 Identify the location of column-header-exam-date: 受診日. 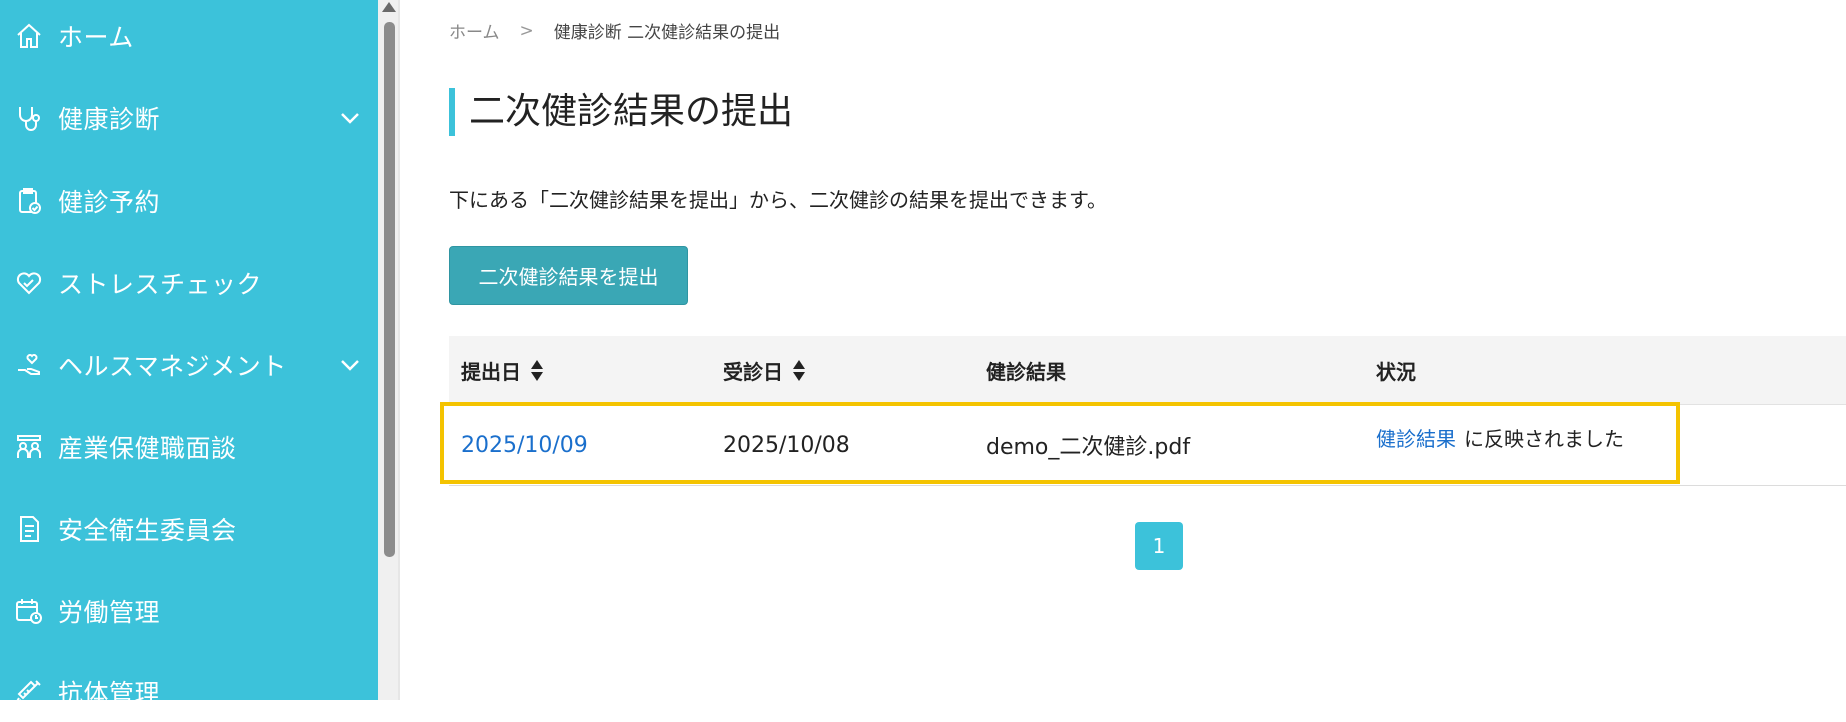
(764, 370).